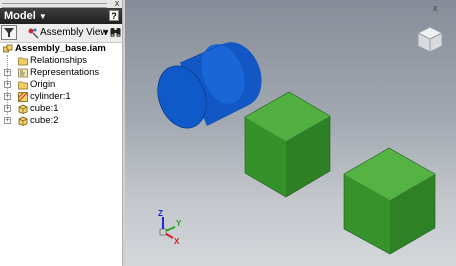 This screenshot has height=266, width=456. What do you see at coordinates (61, 4) in the screenshot?
I see `panel-grip: x` at bounding box center [61, 4].